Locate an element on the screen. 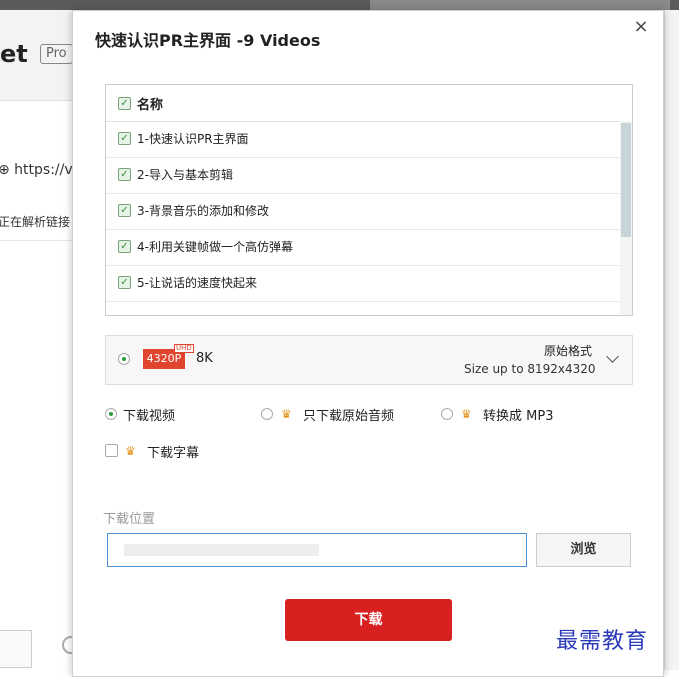 This screenshot has width=679, height=677. bg-divider is located at coordinates (40, 240).